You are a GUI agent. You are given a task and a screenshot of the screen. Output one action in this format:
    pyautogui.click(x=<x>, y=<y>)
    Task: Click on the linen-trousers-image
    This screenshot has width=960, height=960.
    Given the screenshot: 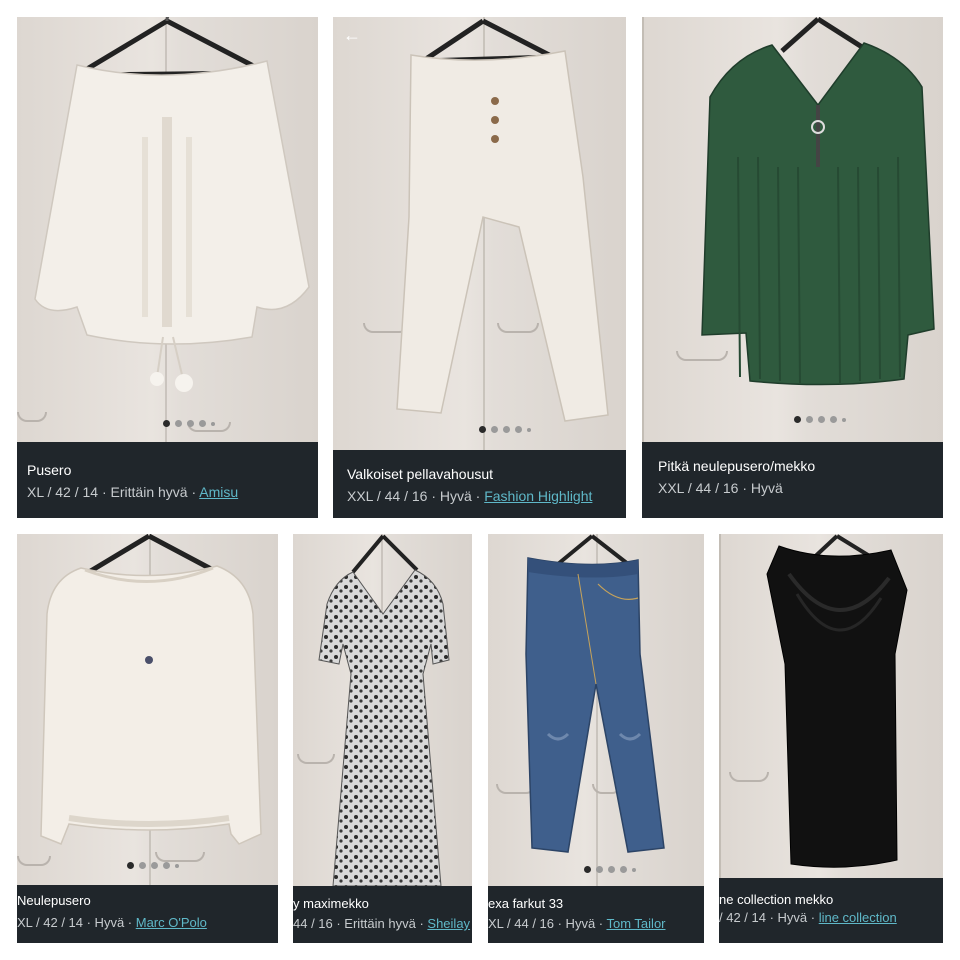 What is the action you would take?
    pyautogui.click(x=502, y=236)
    